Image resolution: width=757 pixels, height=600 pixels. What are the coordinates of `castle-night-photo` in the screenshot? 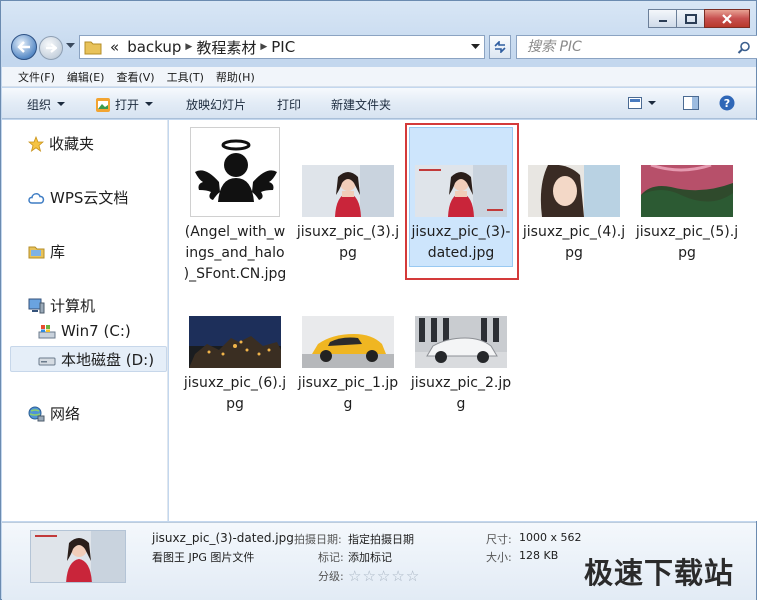 It's located at (235, 342).